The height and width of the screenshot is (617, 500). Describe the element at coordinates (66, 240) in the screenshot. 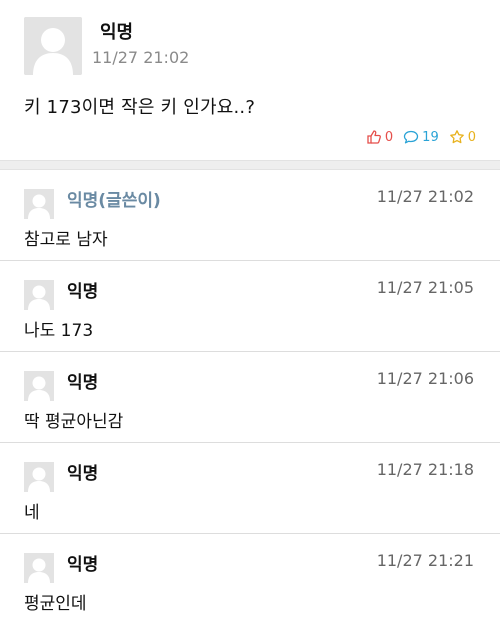

I see `comment-text: 참고로 남자` at that location.